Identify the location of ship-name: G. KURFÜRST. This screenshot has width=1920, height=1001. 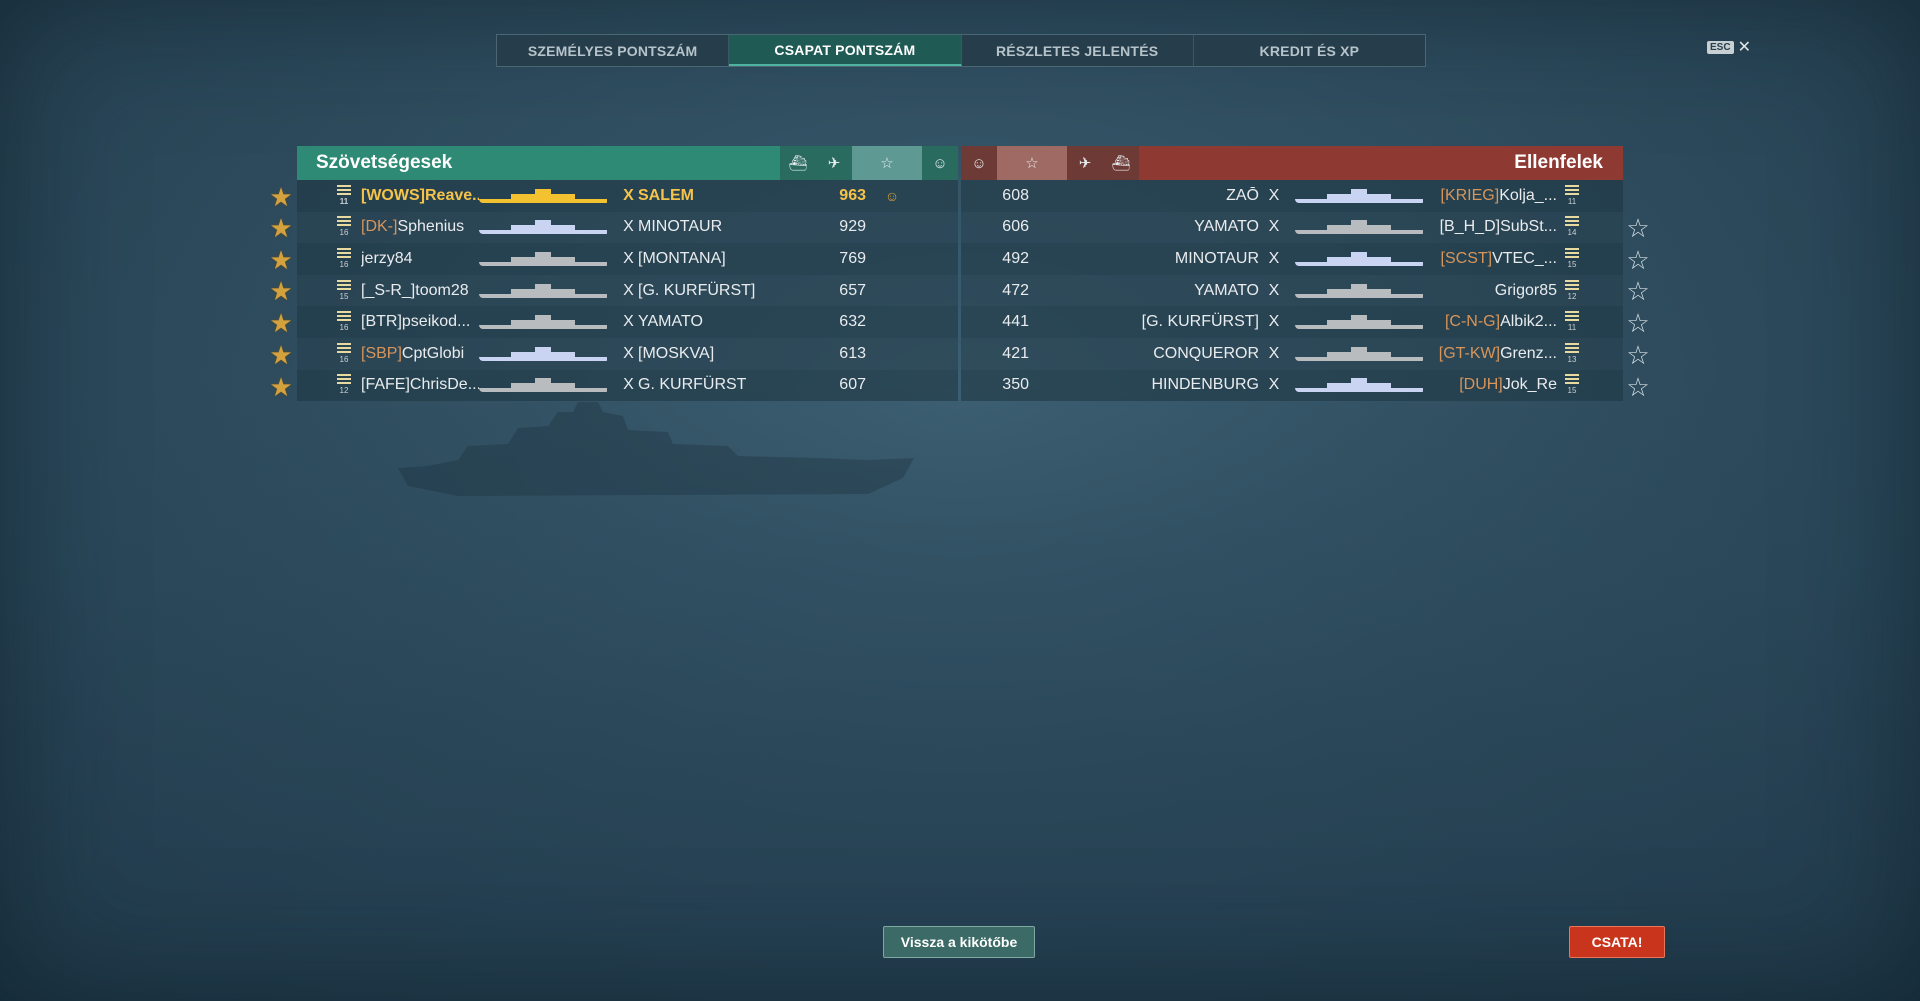
(692, 385).